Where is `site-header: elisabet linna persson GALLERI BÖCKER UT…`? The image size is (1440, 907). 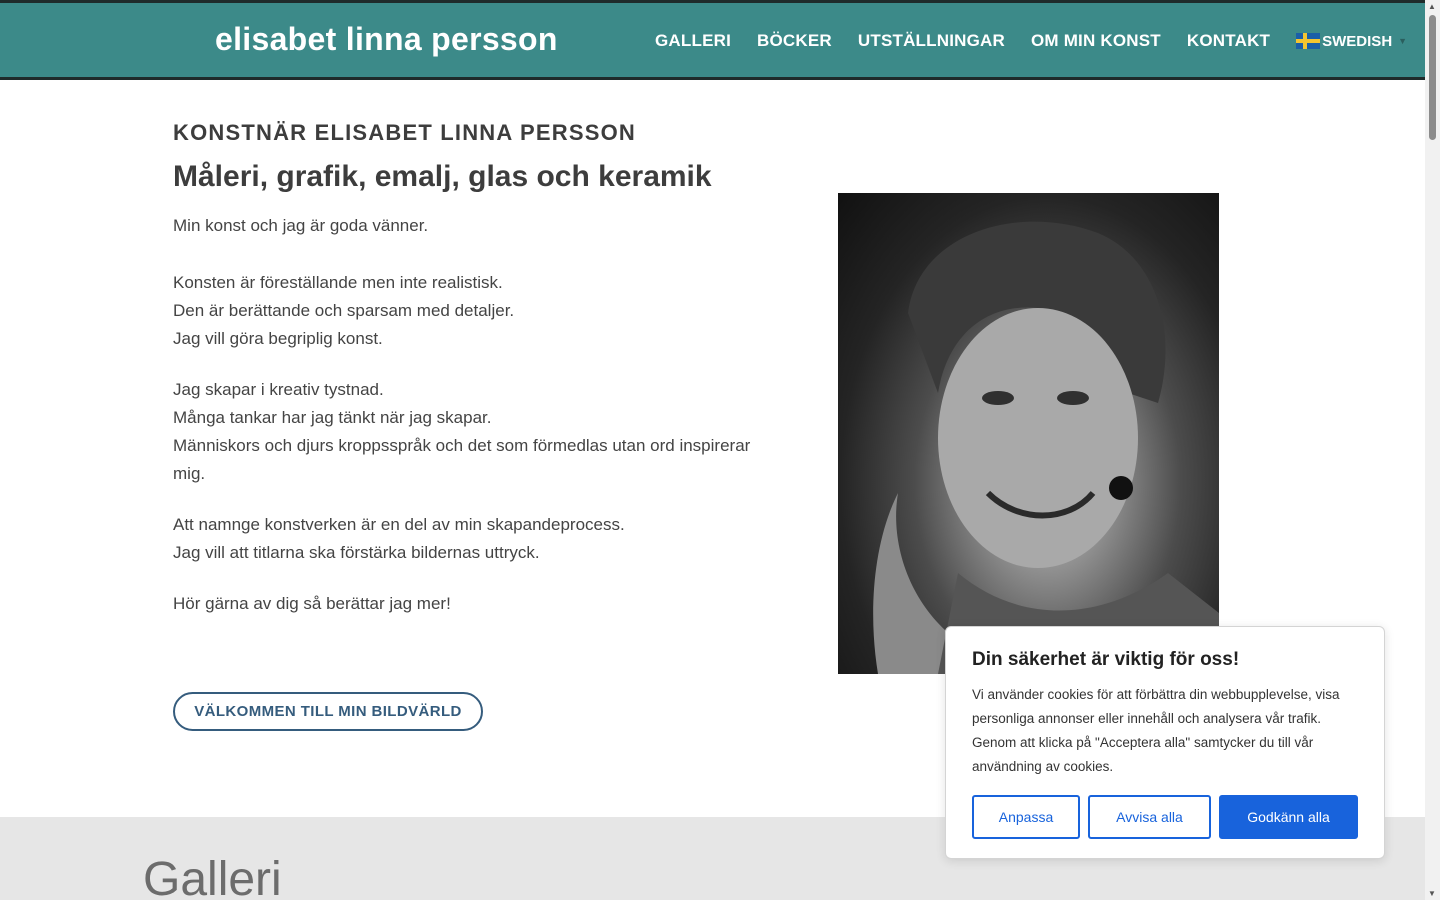
site-header: elisabet linna persson GALLERI BÖCKER UT… is located at coordinates (712, 40).